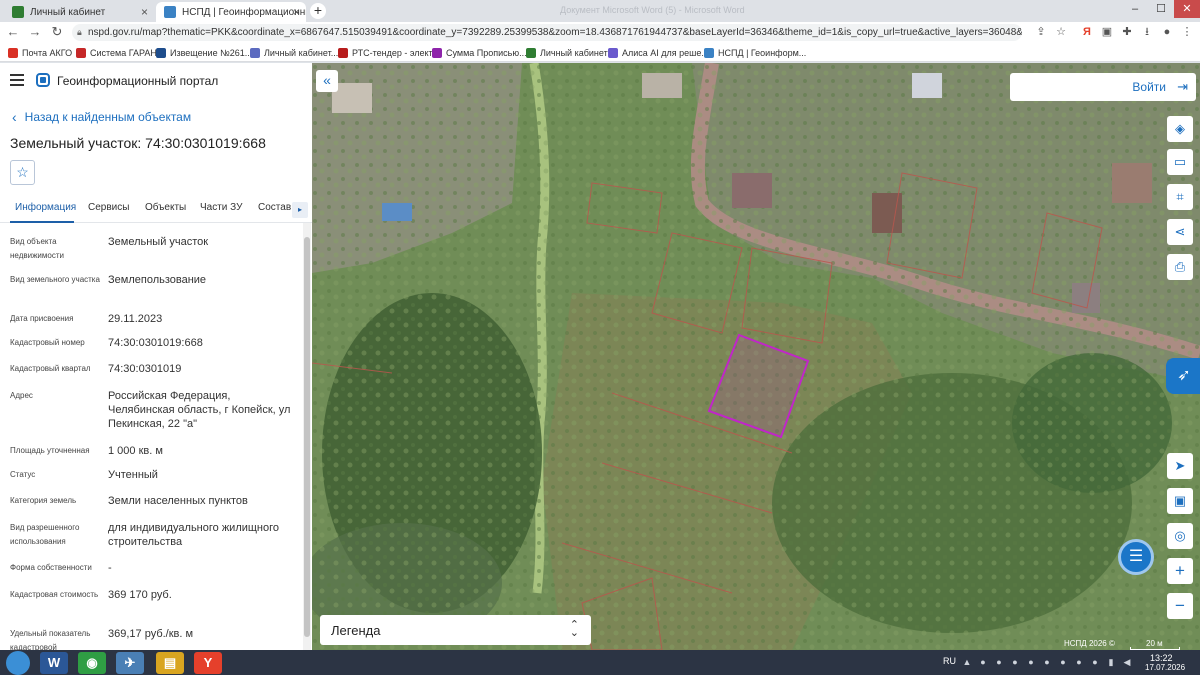 Image resolution: width=1200 pixels, height=675 pixels. I want to click on hamburger-menu-icon, so click(17, 80).